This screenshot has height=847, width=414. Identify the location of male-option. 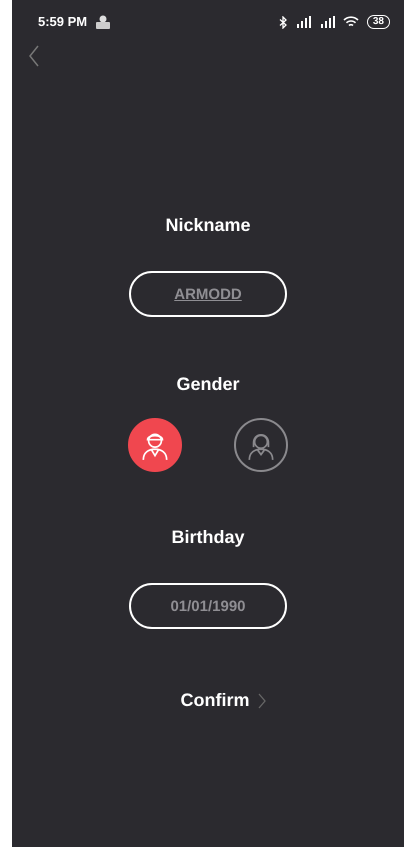
(155, 445).